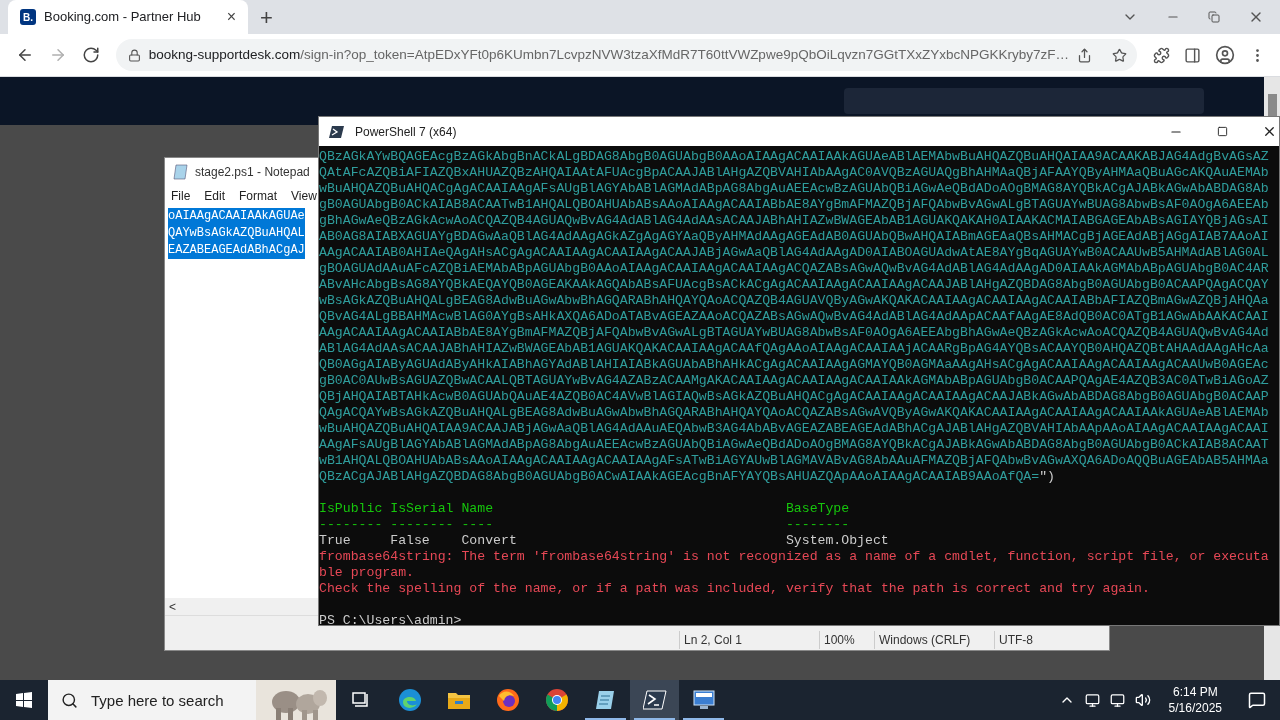 This screenshot has height=720, width=1280. What do you see at coordinates (1214, 17) in the screenshot?
I see `restore-icon` at bounding box center [1214, 17].